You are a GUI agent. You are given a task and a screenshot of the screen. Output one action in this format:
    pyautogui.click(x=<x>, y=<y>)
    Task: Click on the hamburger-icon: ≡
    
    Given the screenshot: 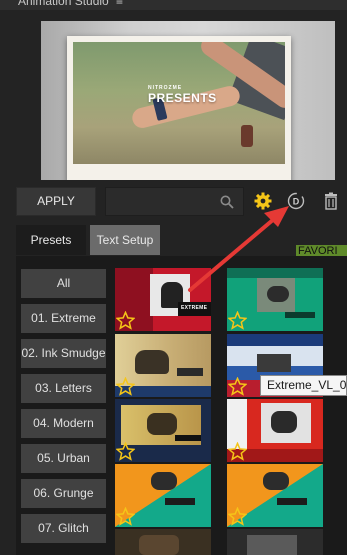 What is the action you would take?
    pyautogui.click(x=119, y=4)
    